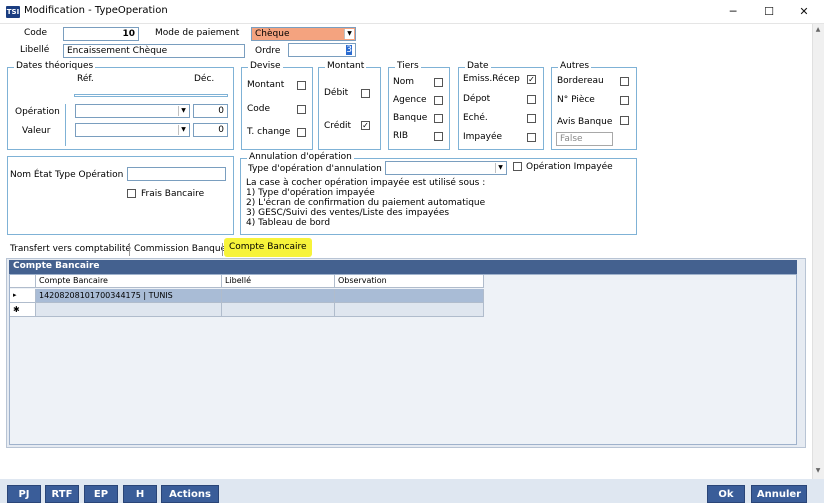 The width and height of the screenshot is (824, 504). I want to click on montant-group: Montant, so click(349, 105).